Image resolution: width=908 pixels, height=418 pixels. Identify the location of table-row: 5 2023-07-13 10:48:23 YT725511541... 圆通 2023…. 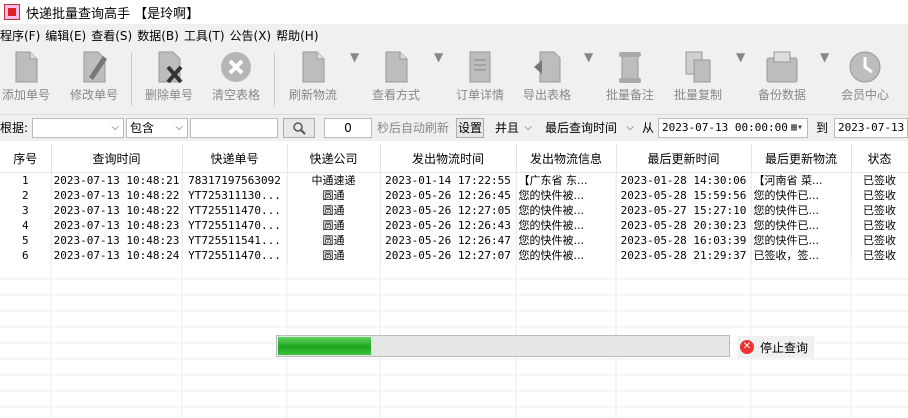
(454, 240).